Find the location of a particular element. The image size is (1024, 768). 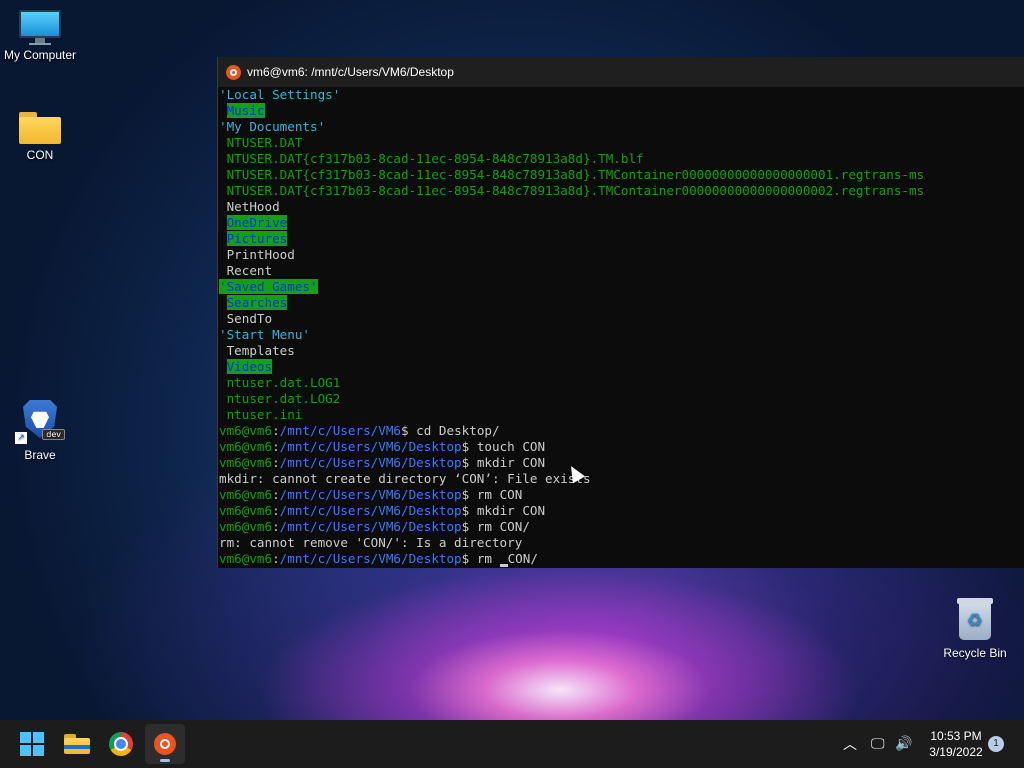

desktop-icon-recycle-bin: ♻ Recycle Bin is located at coordinates (975, 629).